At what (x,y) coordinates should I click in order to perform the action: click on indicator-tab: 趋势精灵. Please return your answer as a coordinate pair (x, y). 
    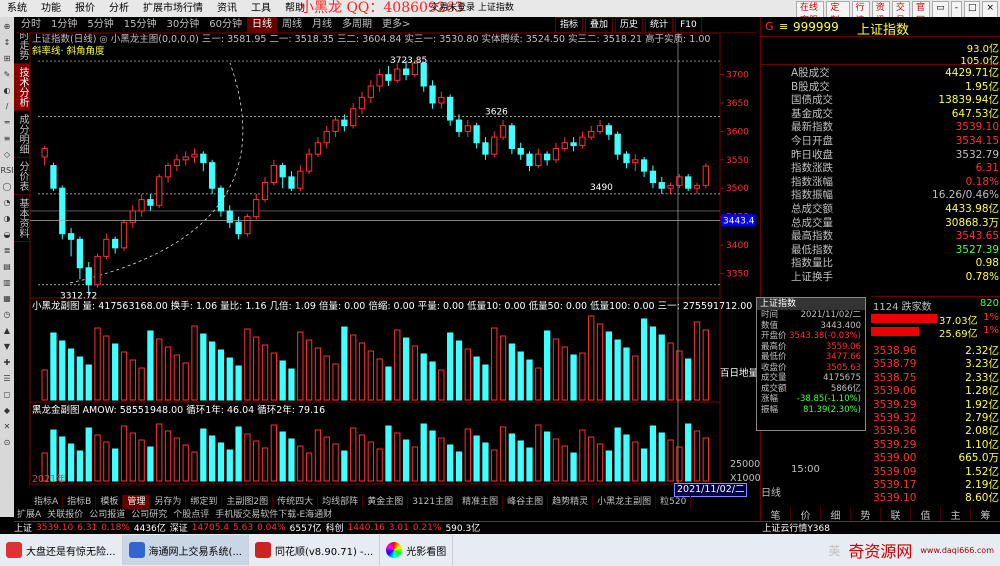
    Looking at the image, I should click on (571, 502).